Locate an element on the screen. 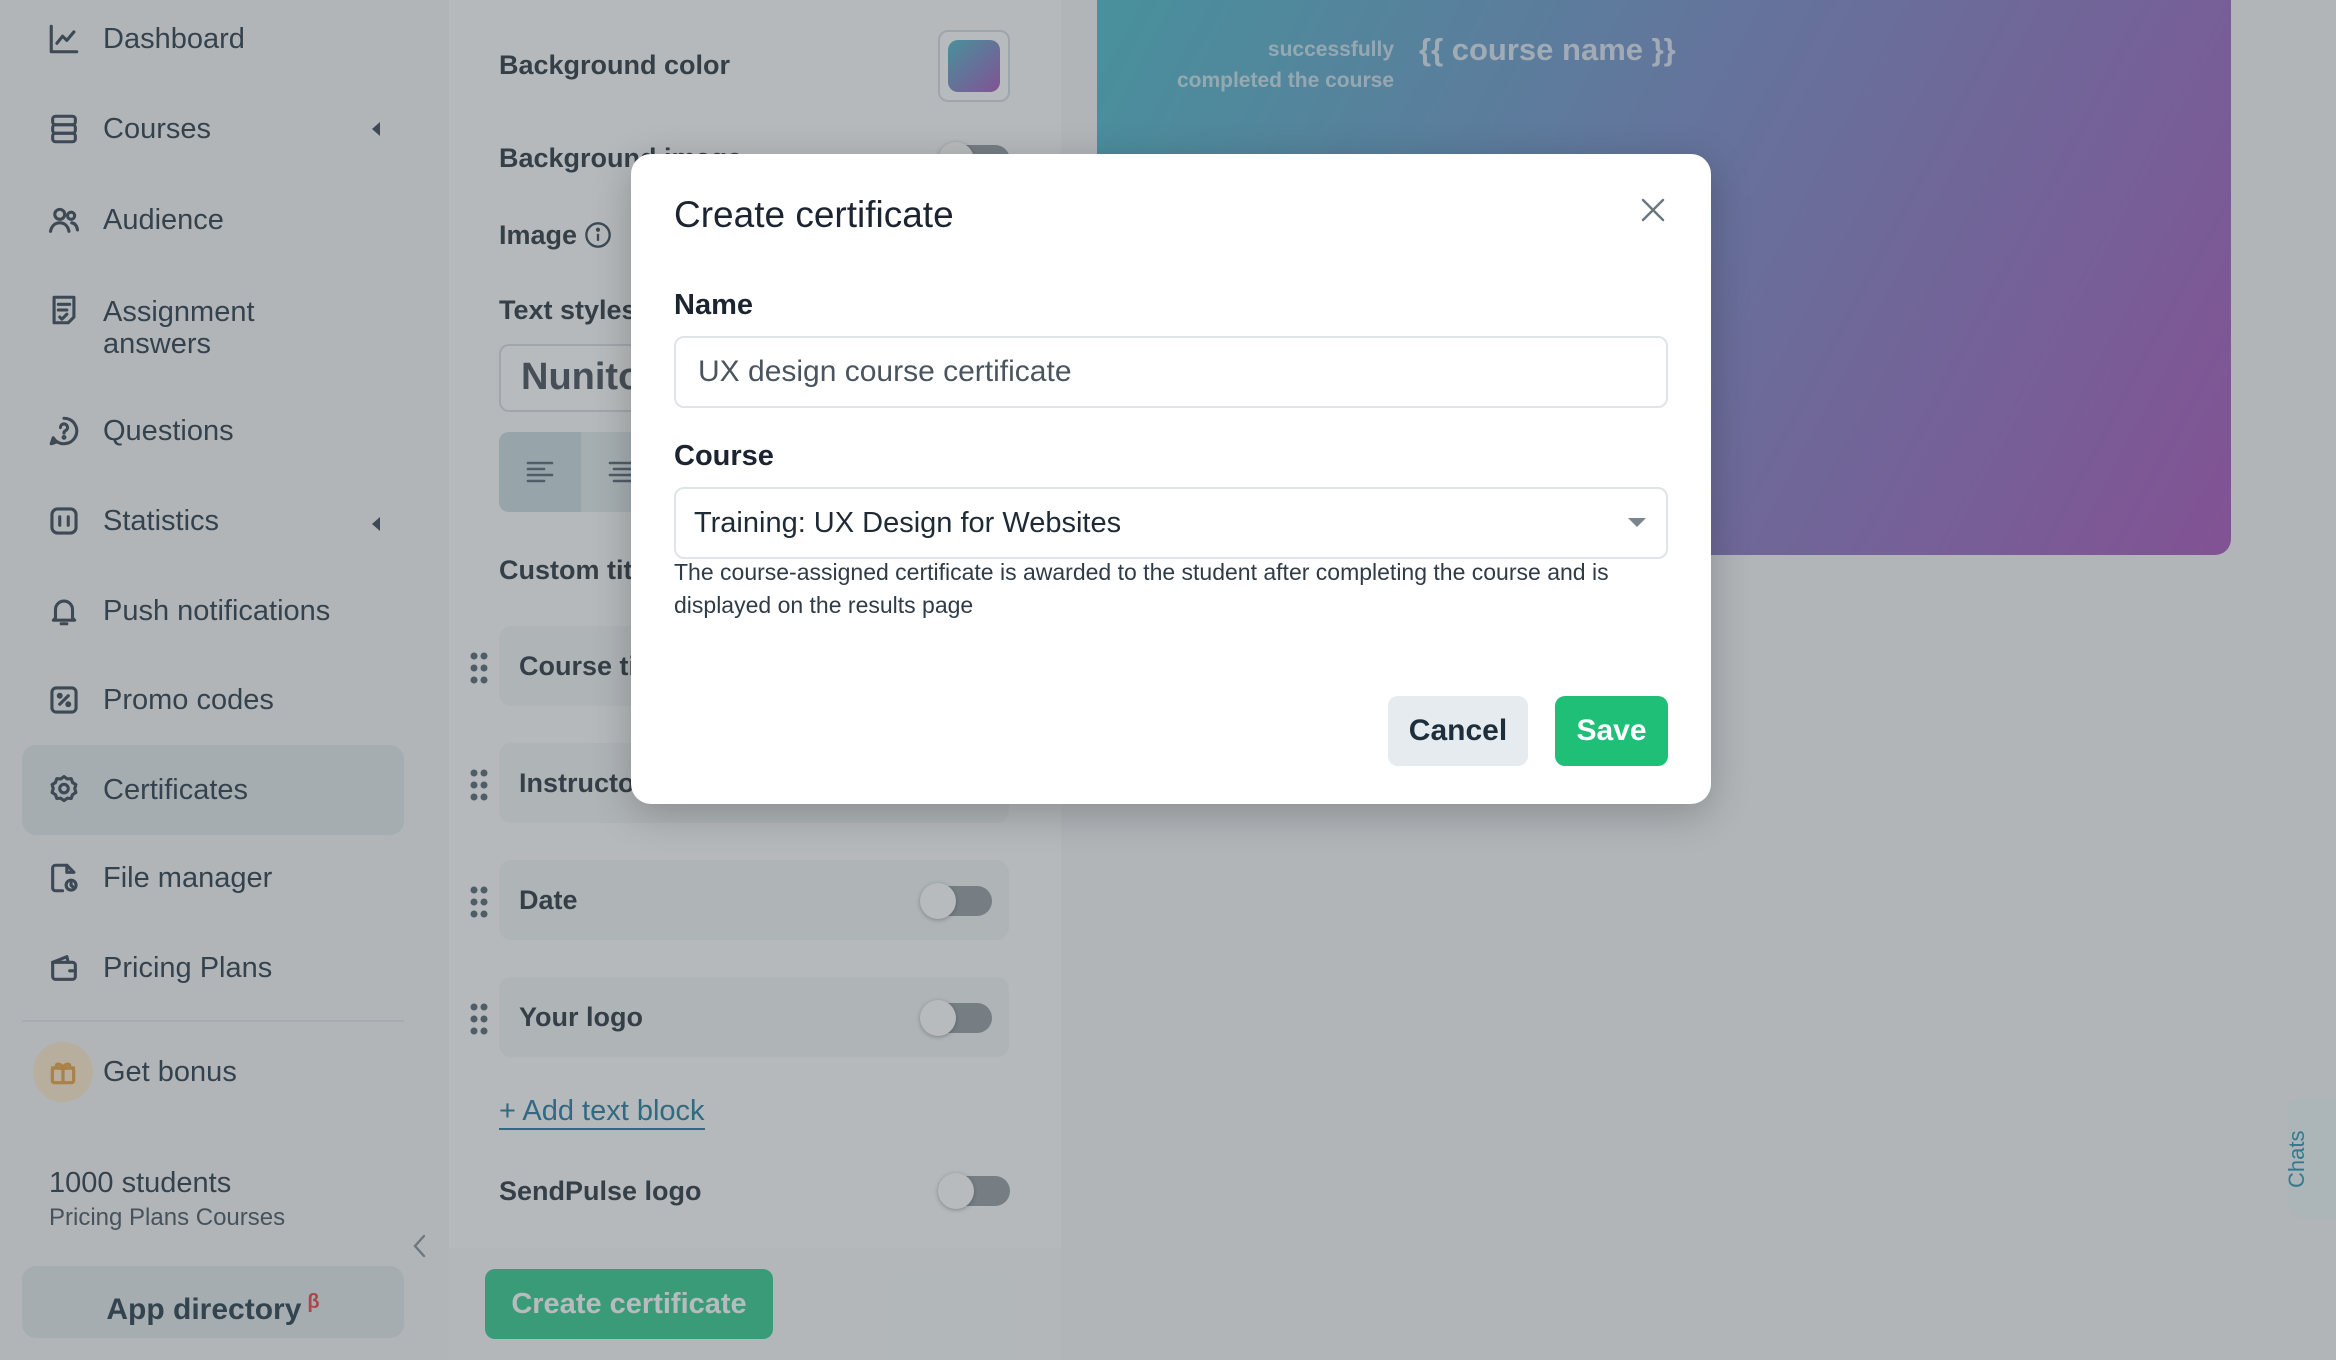  dialog-title: Create certificate is located at coordinates (814, 214).